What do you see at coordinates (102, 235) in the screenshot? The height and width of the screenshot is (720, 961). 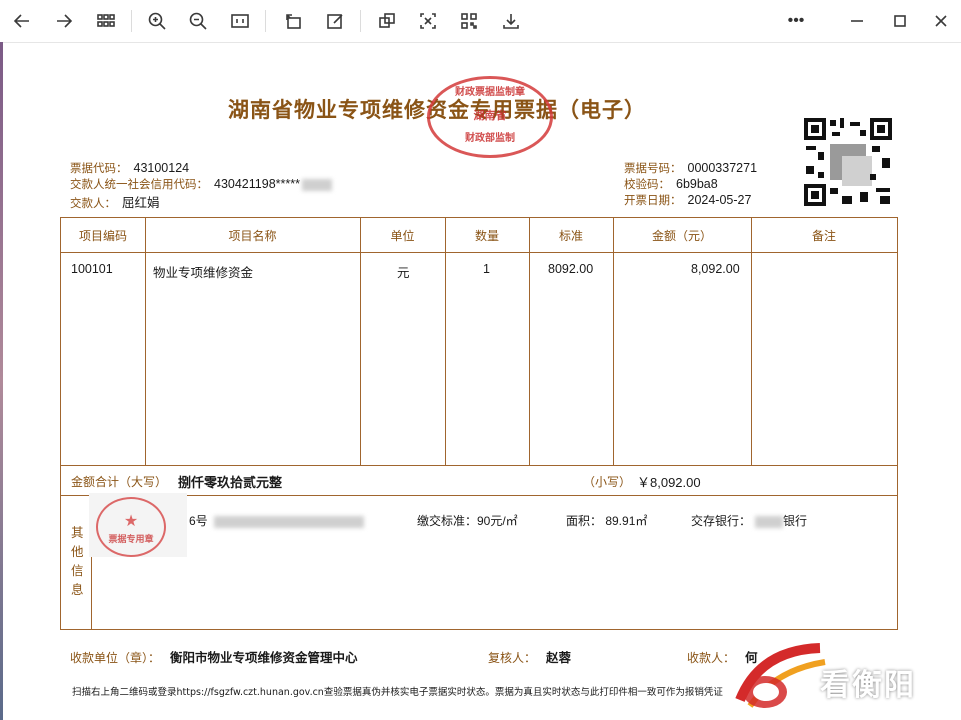 I see `header-item-code: 项目编码` at bounding box center [102, 235].